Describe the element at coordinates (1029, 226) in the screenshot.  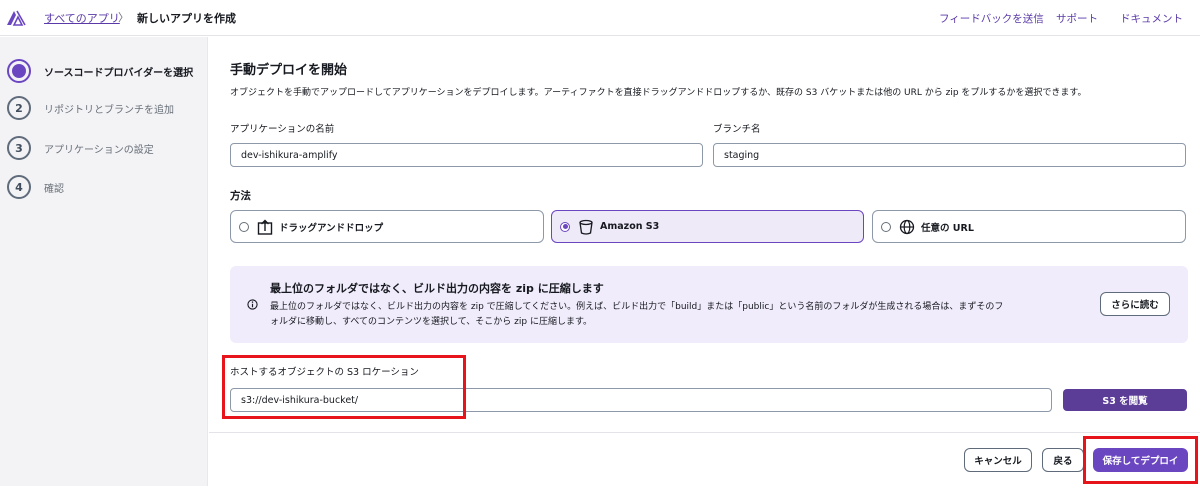
I see `method-any-url: 任意の URL` at that location.